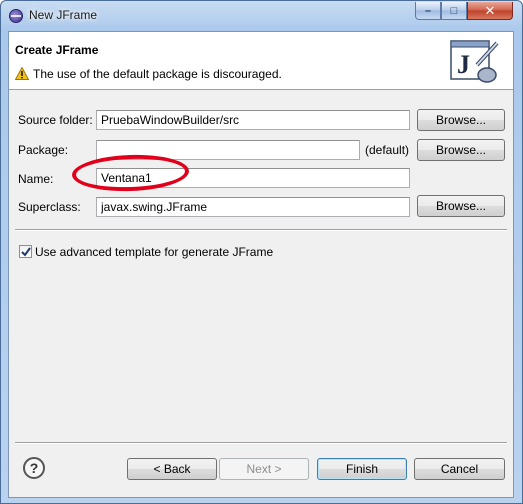 The width and height of the screenshot is (523, 504). I want to click on advanced-template-checkbox, so click(25, 251).